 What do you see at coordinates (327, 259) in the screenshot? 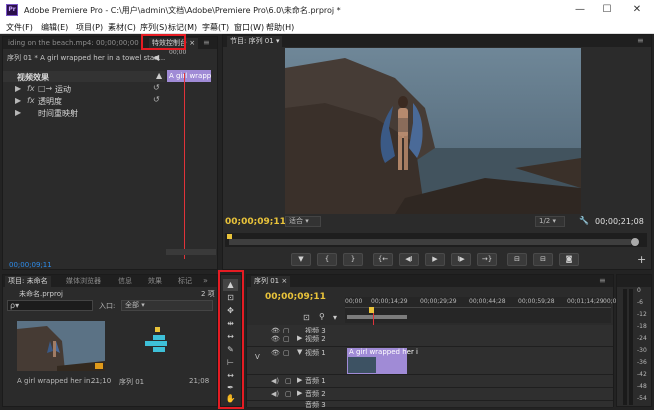
I see `mark-in-button: {` at bounding box center [327, 259].